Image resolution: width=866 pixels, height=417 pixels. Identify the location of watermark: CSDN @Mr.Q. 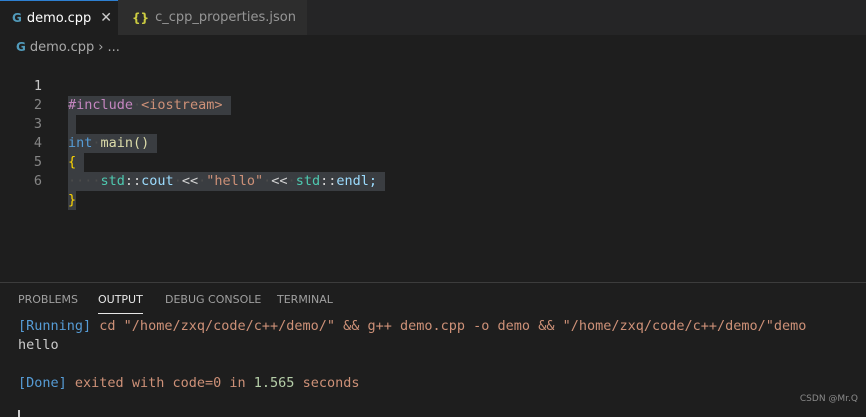
(828, 399).